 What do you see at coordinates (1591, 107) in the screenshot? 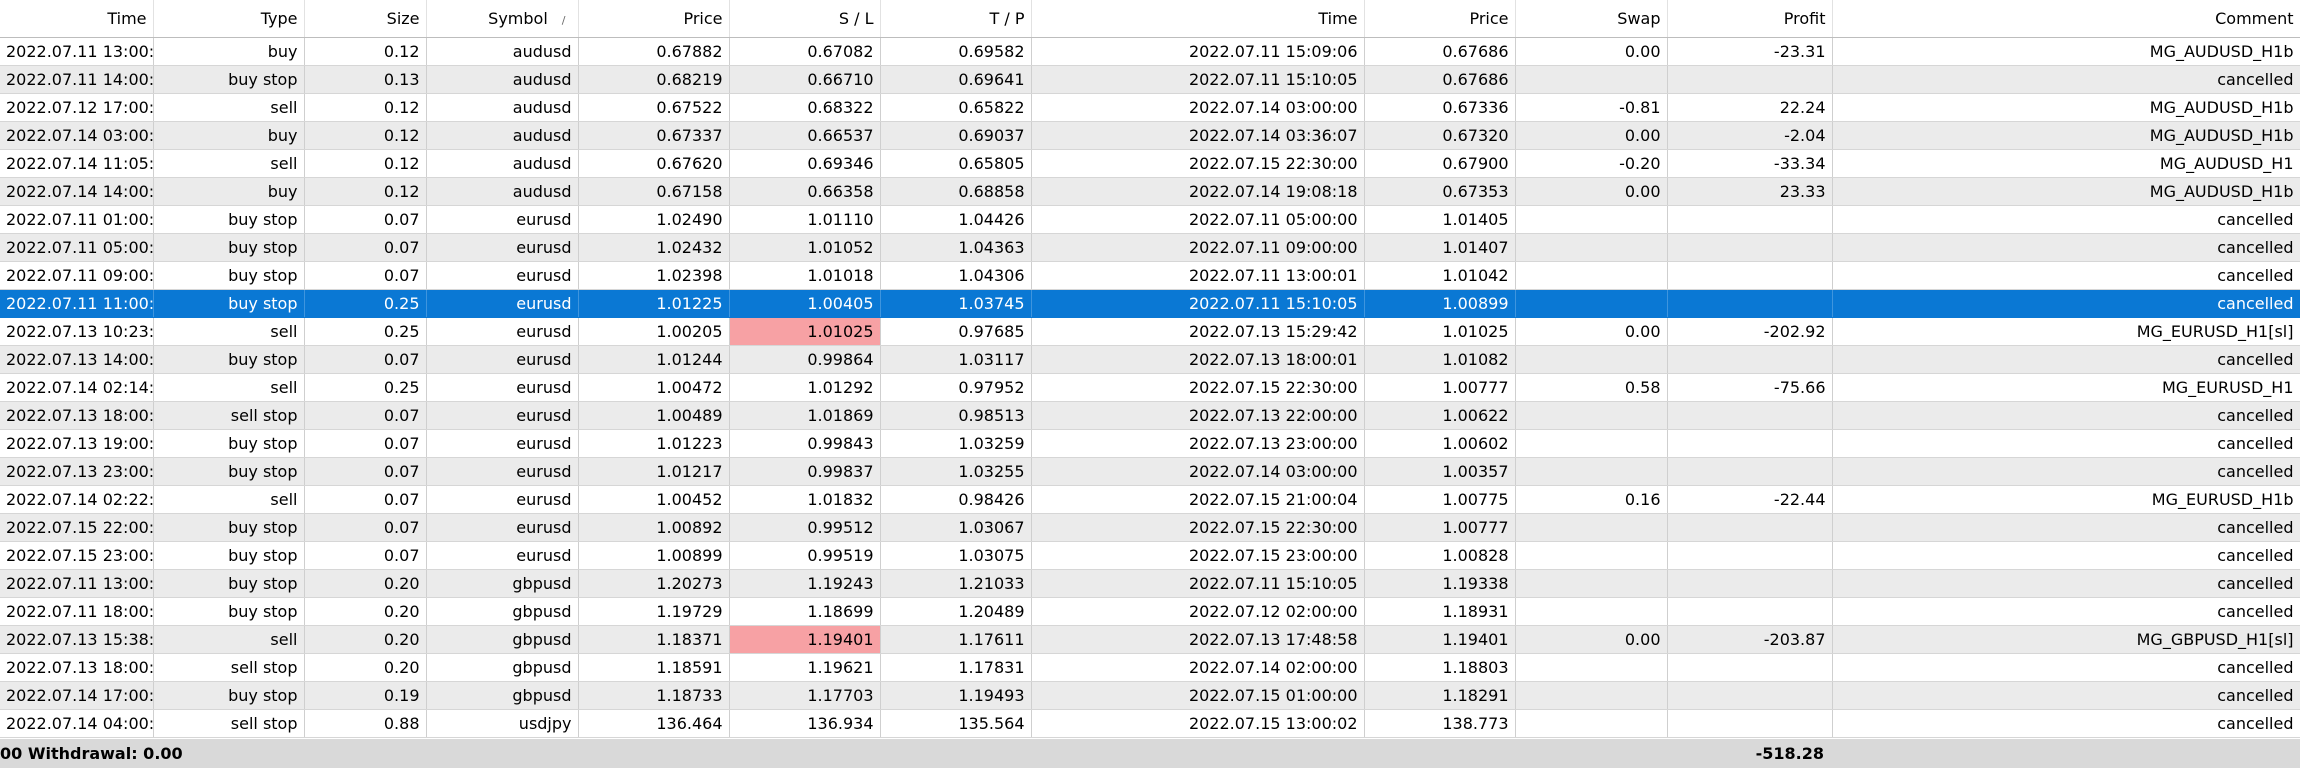
I see `cell-swap: -0.81` at bounding box center [1591, 107].